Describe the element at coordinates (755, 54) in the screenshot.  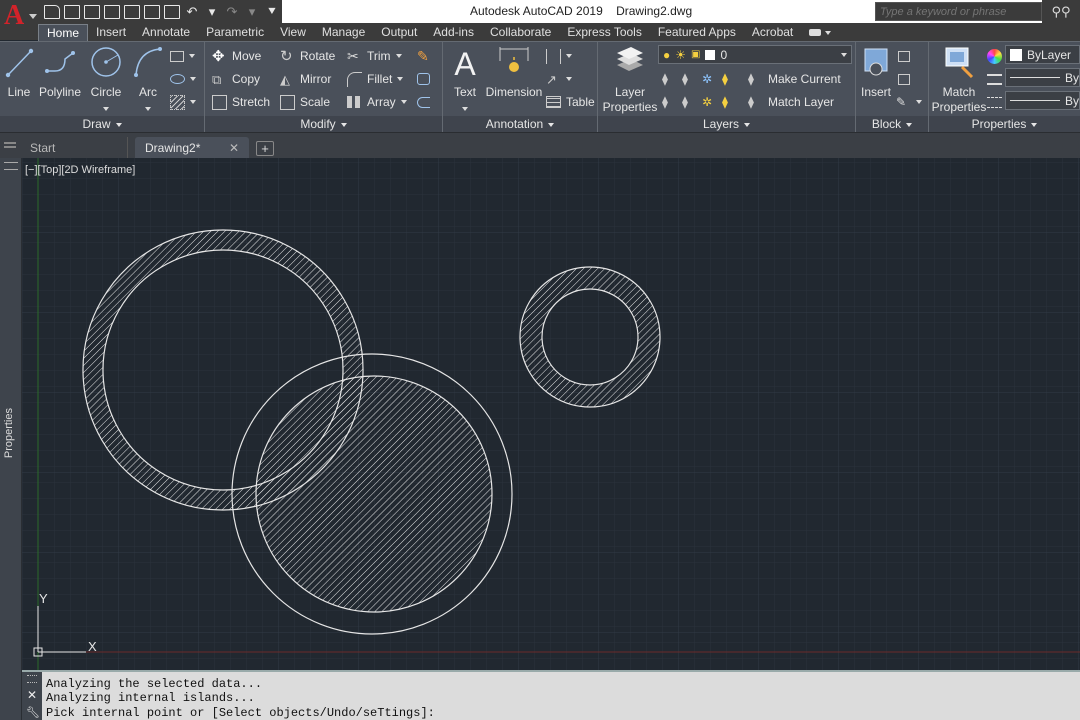
I see `layer-dropdown: ● ☀ ▣ 0` at that location.